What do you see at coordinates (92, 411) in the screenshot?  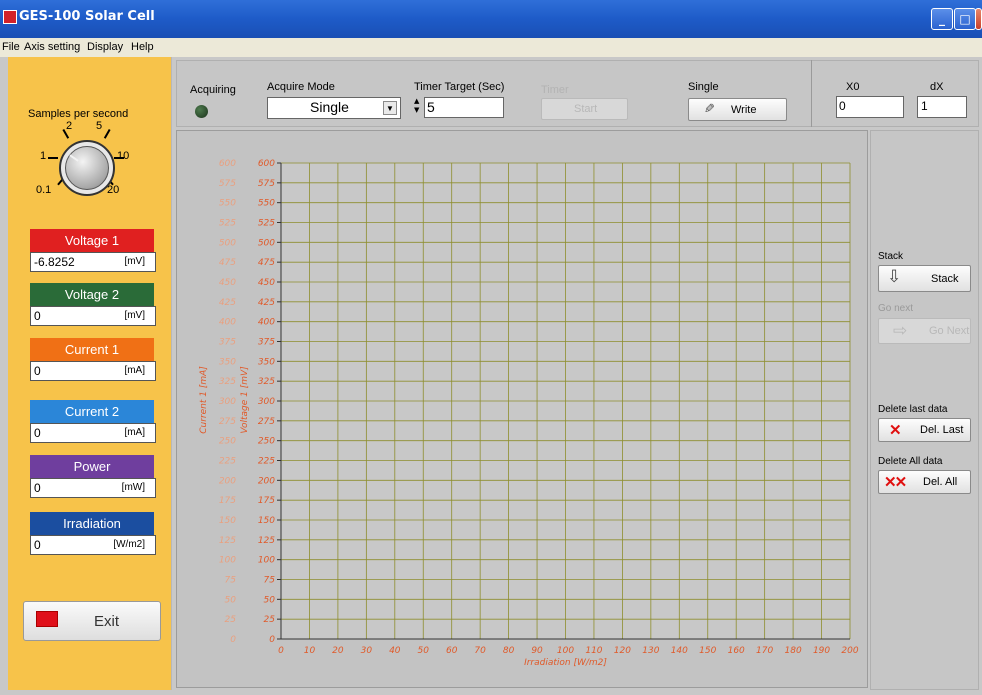 I see `meter-title: Current 2` at bounding box center [92, 411].